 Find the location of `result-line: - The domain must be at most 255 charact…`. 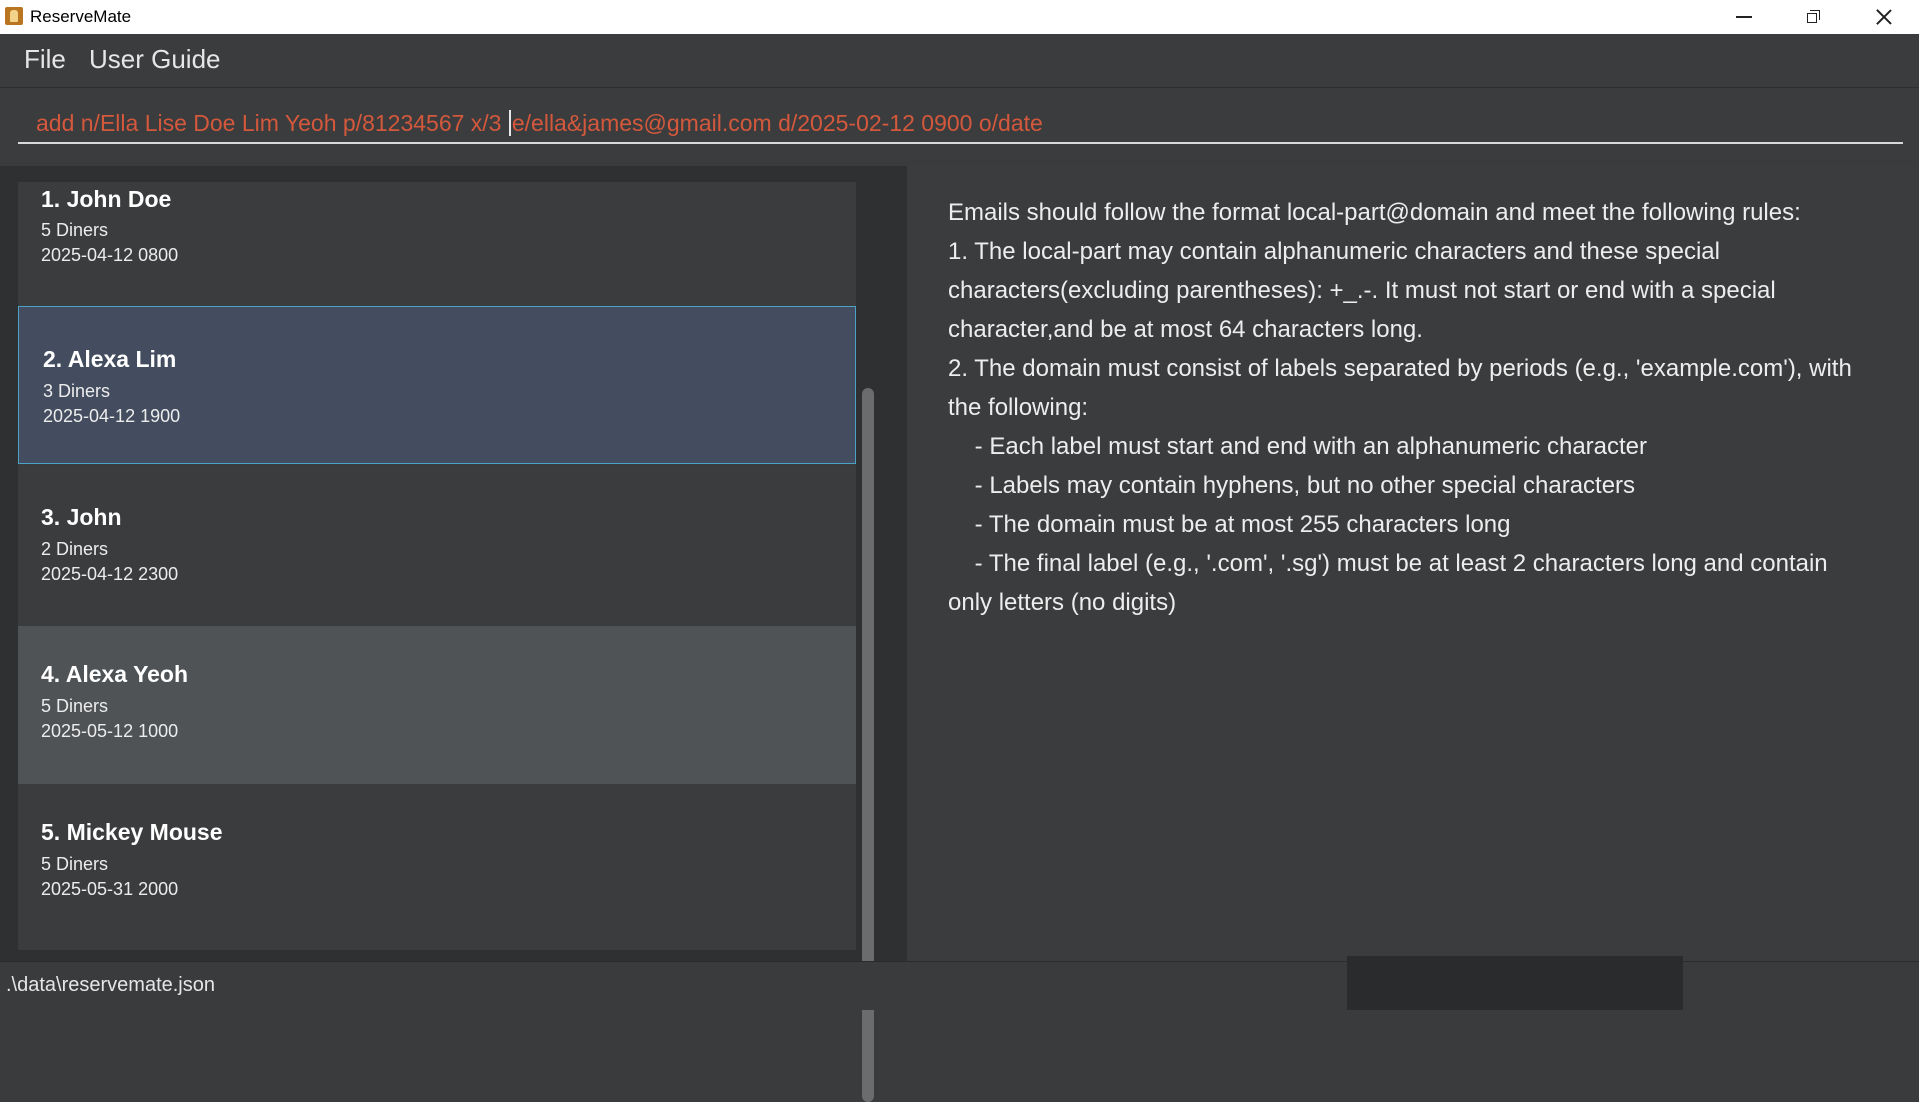

result-line: - The domain must be at most 255 charact… is located at coordinates (1229, 524).